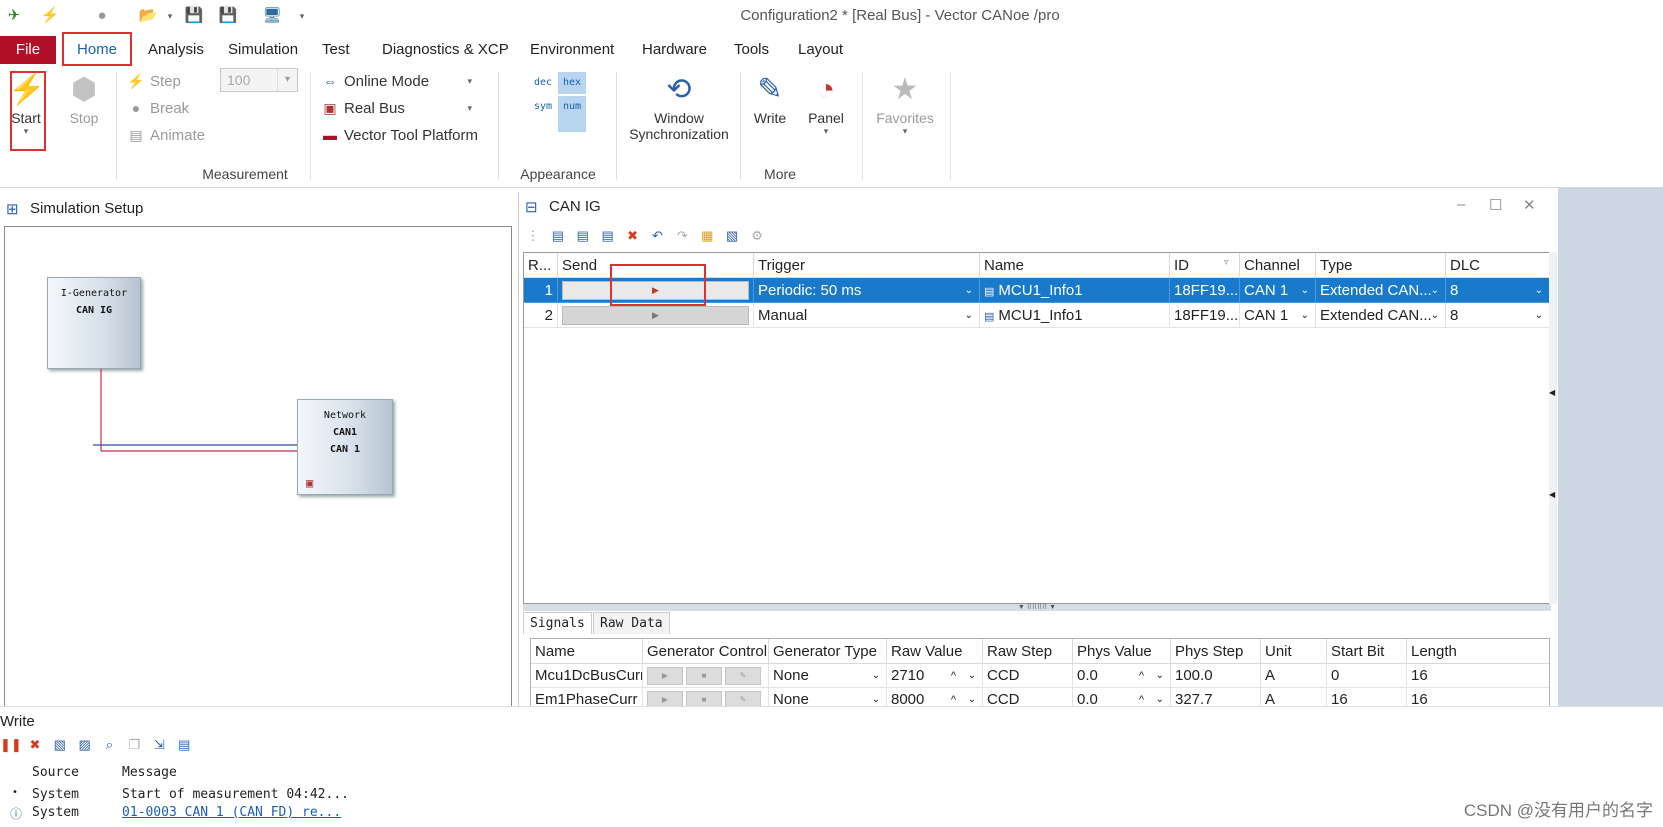  Describe the element at coordinates (1278, 290) in the screenshot. I see `channel-cell: CAN 1 ⌄` at that location.